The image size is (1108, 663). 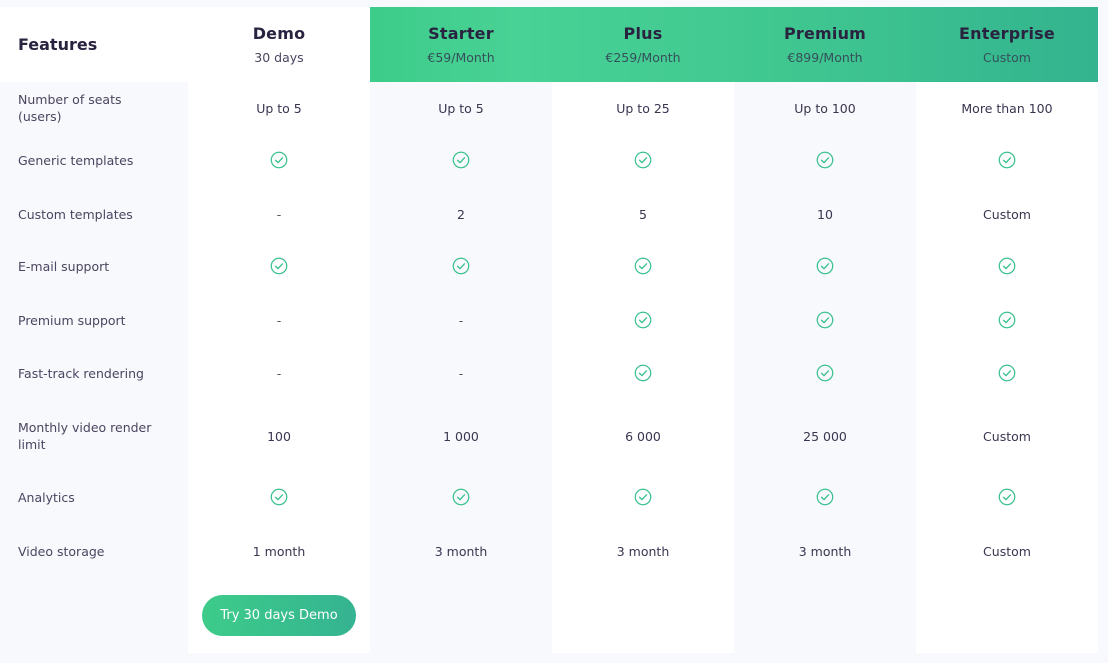 I want to click on plan-header-demo: Demo 30 days, so click(x=279, y=44).